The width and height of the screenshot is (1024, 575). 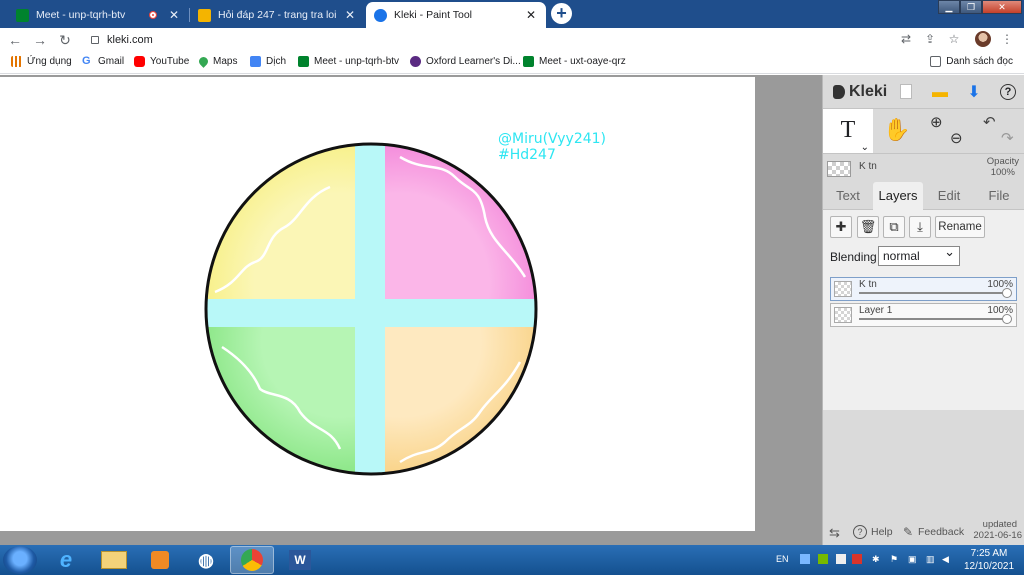 What do you see at coordinates (894, 227) in the screenshot?
I see `duplicate-layer-button: ⧉` at bounding box center [894, 227].